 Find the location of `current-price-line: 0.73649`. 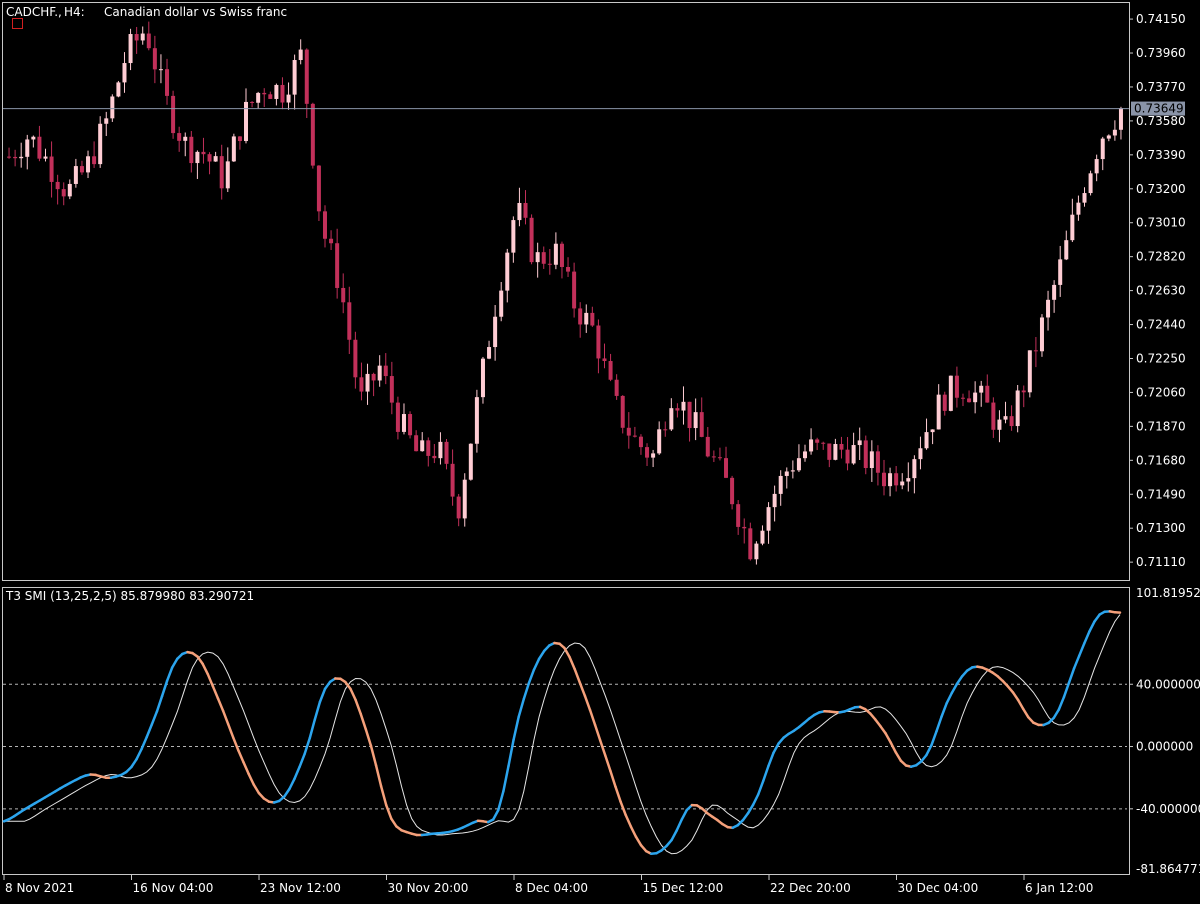

current-price-line: 0.73649 is located at coordinates (594, 109).